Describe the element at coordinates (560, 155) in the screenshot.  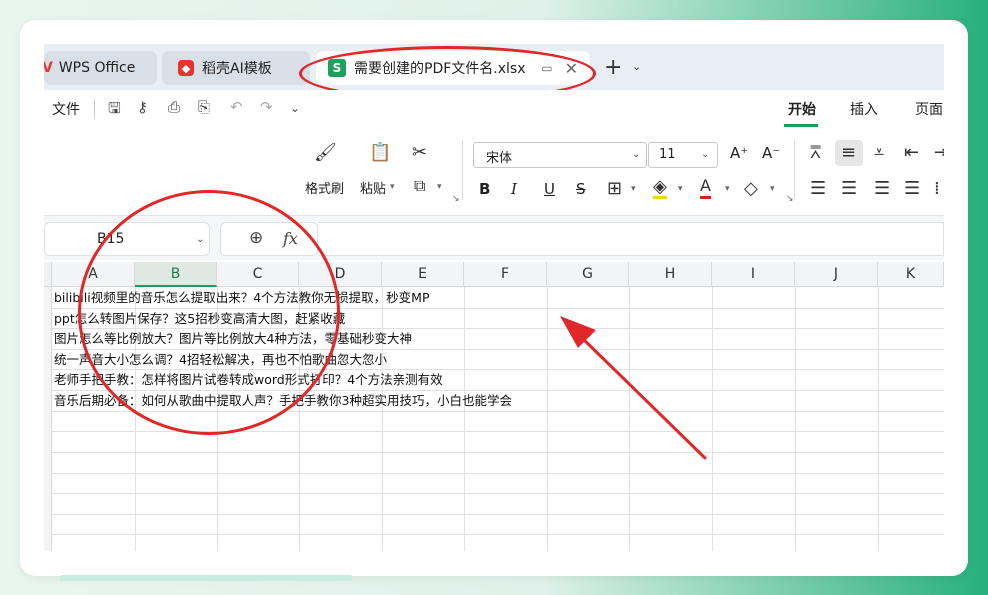
I see `font-name-select: 宋体 ⌄` at that location.